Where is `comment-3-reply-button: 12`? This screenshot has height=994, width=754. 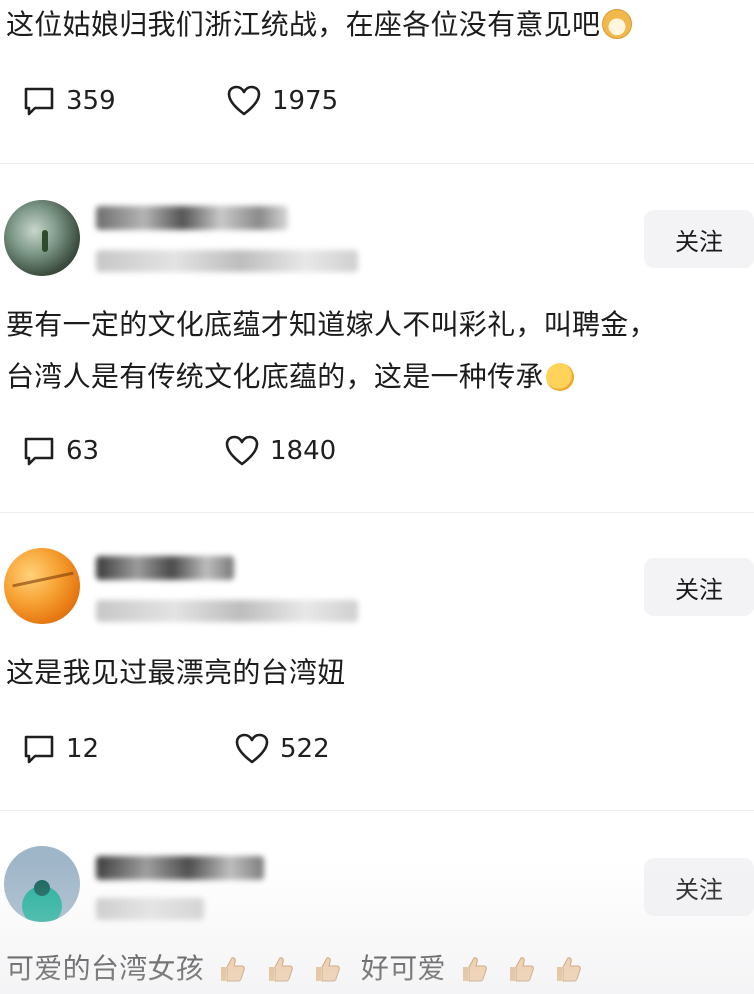 comment-3-reply-button: 12 is located at coordinates (60, 749).